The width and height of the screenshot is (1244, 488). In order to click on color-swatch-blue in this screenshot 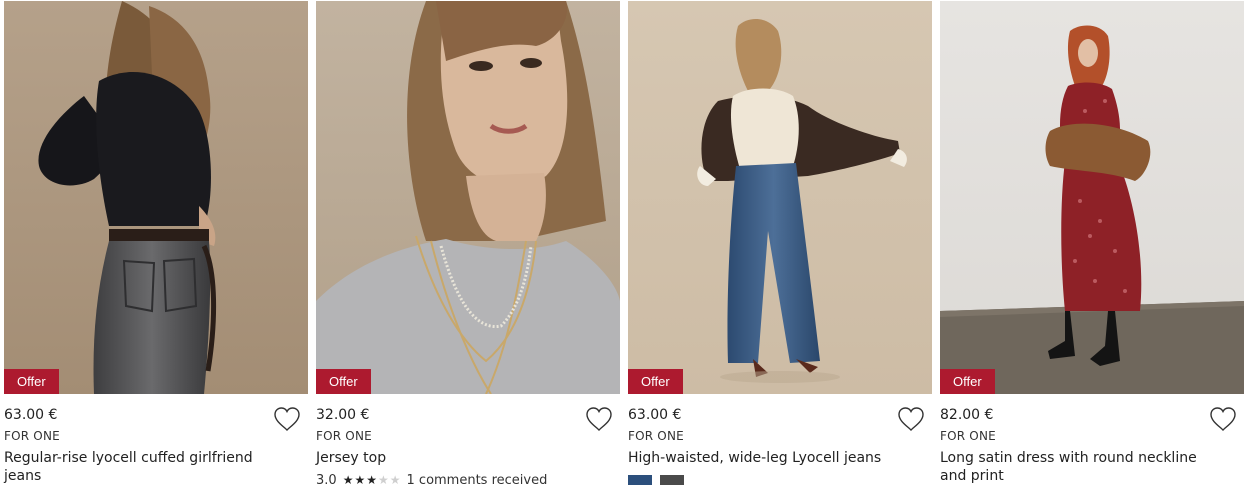, I will do `click(640, 480)`.